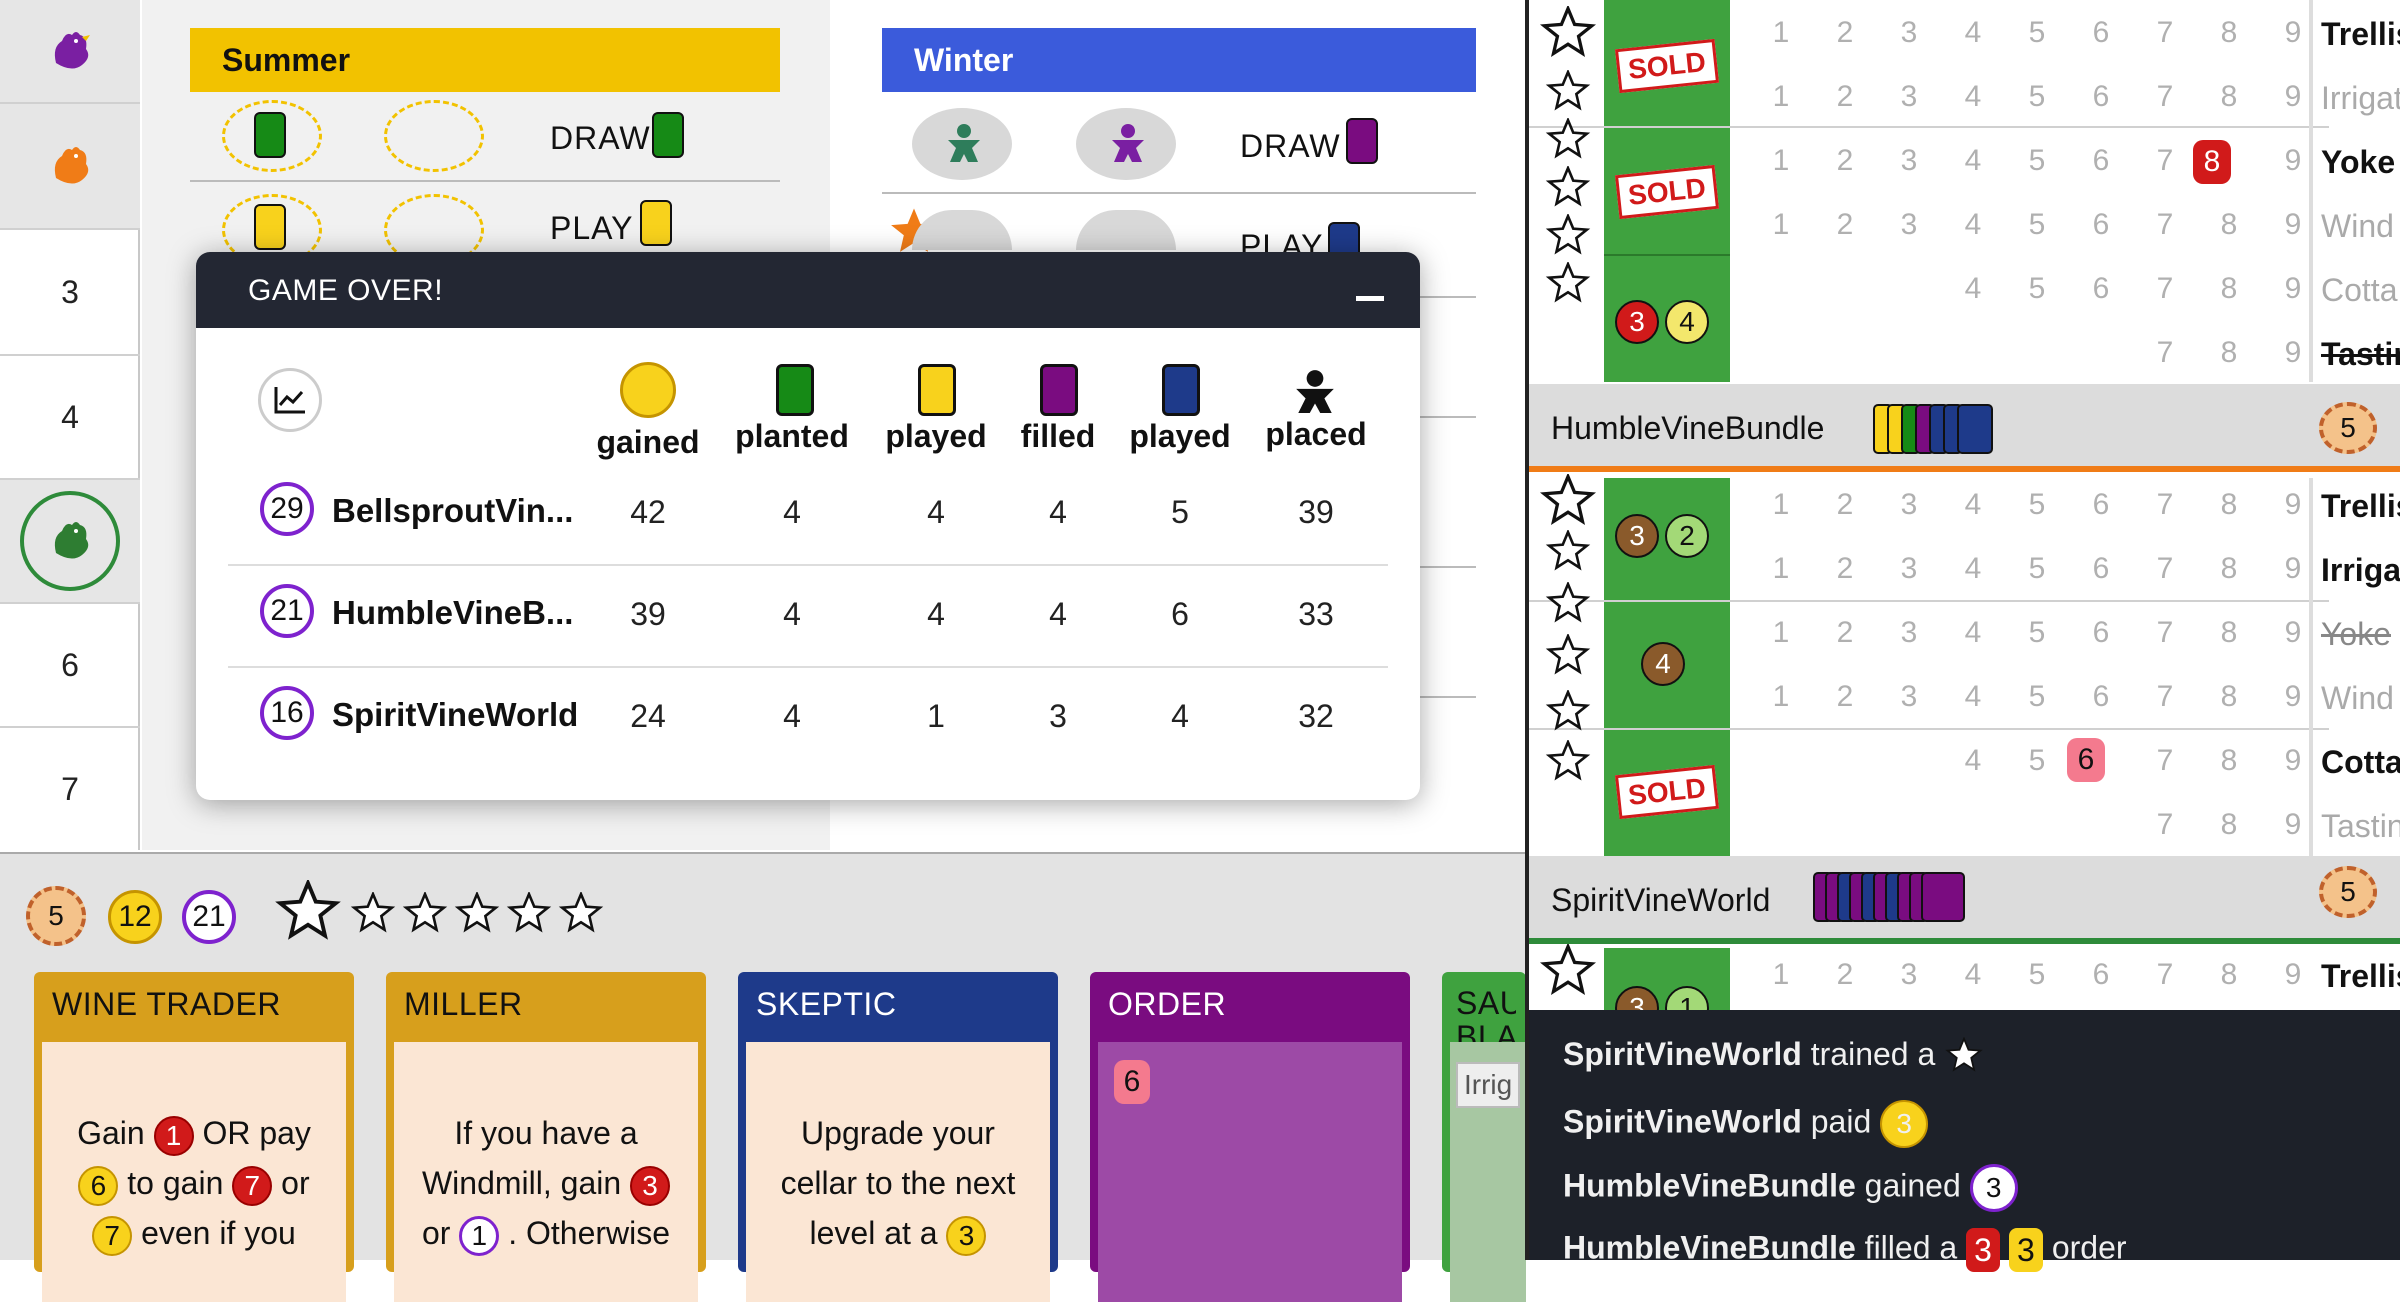 This screenshot has height=1302, width=2400. What do you see at coordinates (295, 1183) in the screenshot?
I see `card-text: or` at bounding box center [295, 1183].